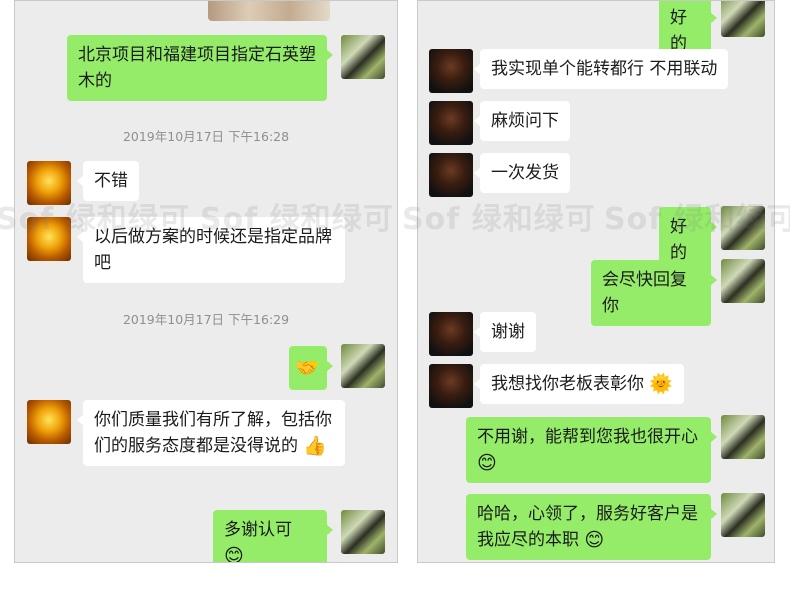 The height and width of the screenshot is (598, 790). I want to click on sun-icon: 🌞, so click(661, 384).